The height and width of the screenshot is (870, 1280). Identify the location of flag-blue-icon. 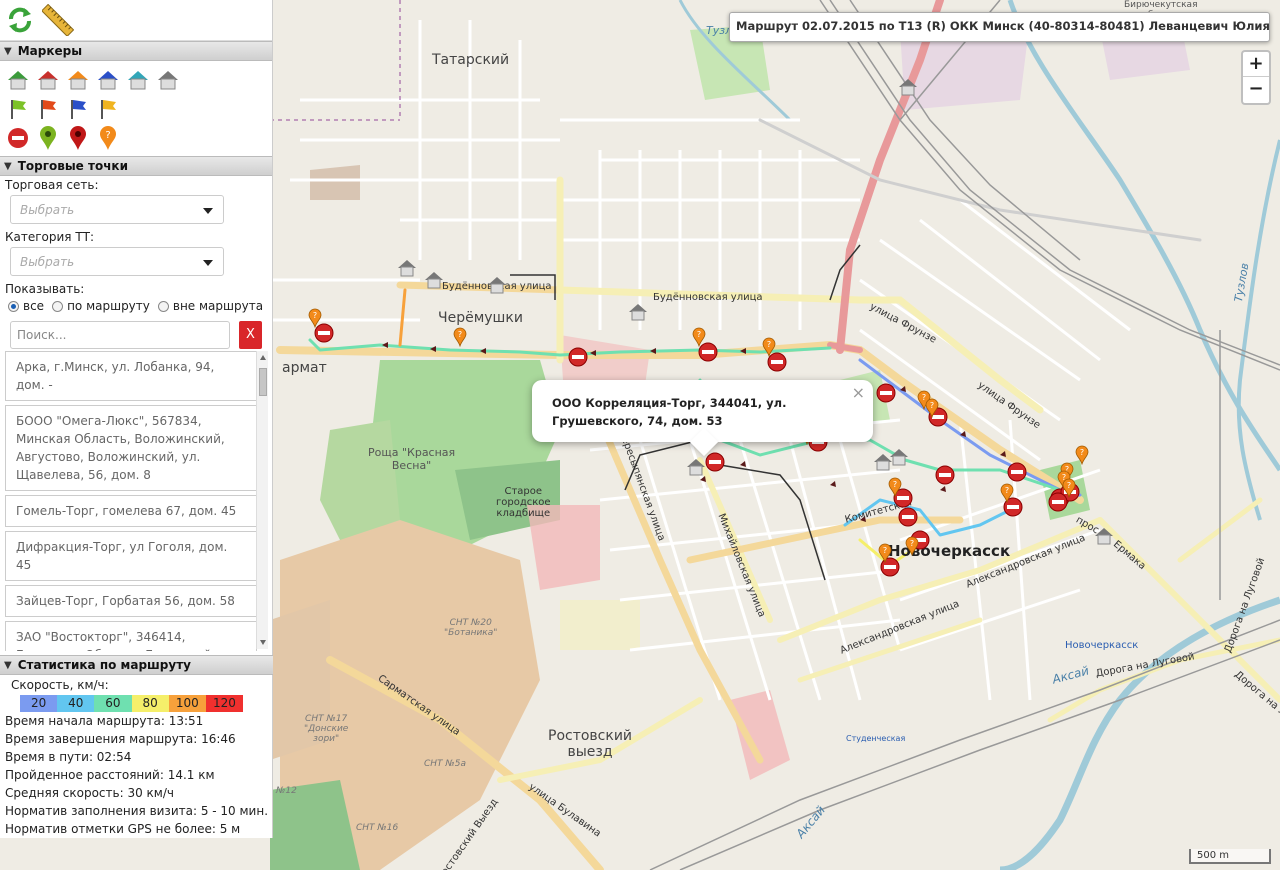
(78, 109).